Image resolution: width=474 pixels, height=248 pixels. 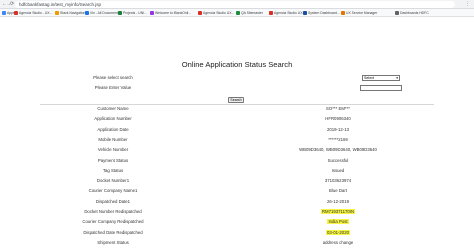 I want to click on bookmark-label: Dashboards HDFC, so click(x=414, y=13).